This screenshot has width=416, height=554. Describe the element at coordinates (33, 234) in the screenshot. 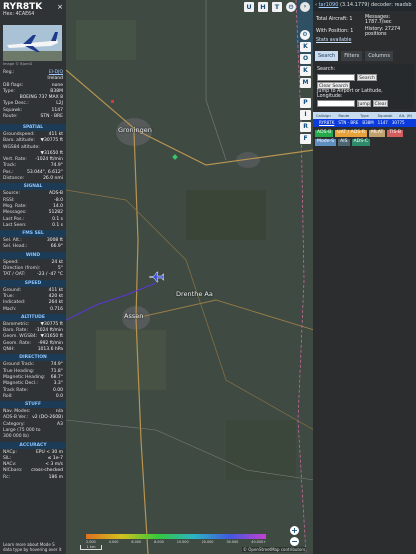

I see `section-header: FMS SEL` at that location.